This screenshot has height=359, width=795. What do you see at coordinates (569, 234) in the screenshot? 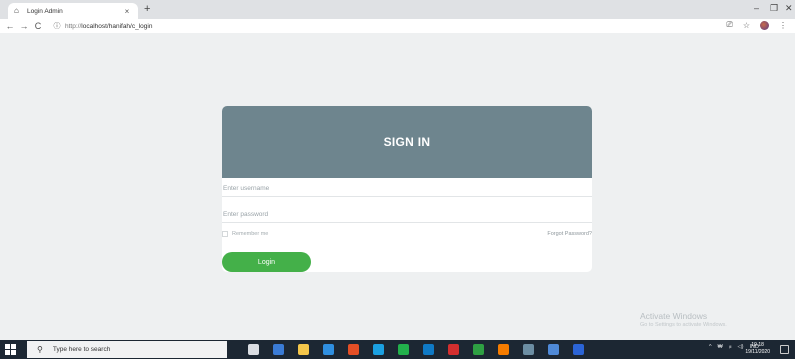
I see `forgot-password-link: Forgot Password?` at bounding box center [569, 234].